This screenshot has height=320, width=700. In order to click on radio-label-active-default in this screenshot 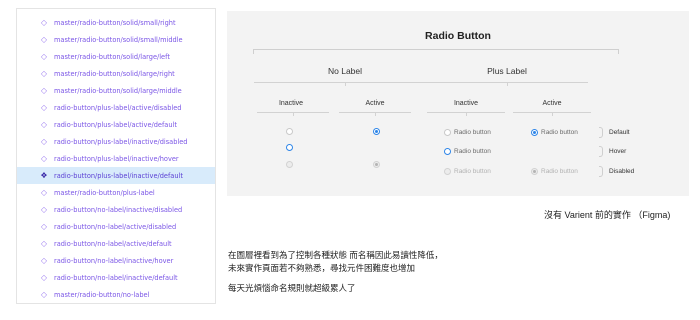, I will do `click(534, 132)`.